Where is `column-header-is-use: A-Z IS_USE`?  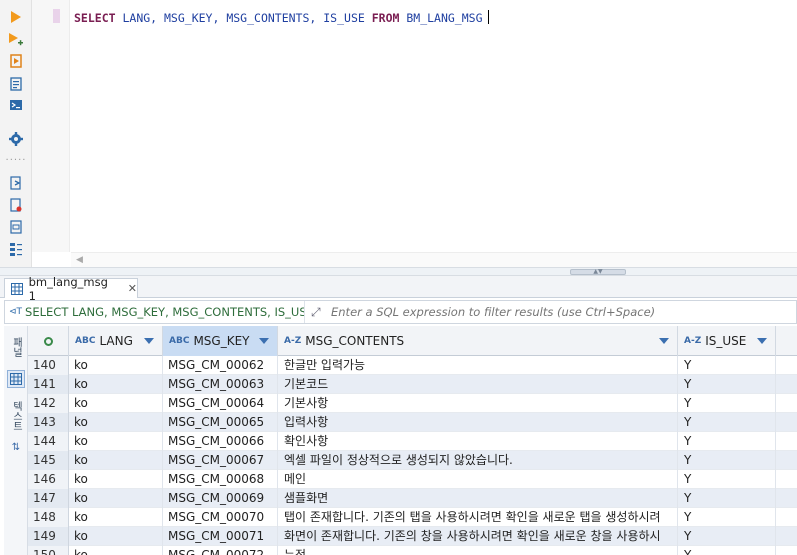 column-header-is-use: A-Z IS_USE is located at coordinates (727, 341).